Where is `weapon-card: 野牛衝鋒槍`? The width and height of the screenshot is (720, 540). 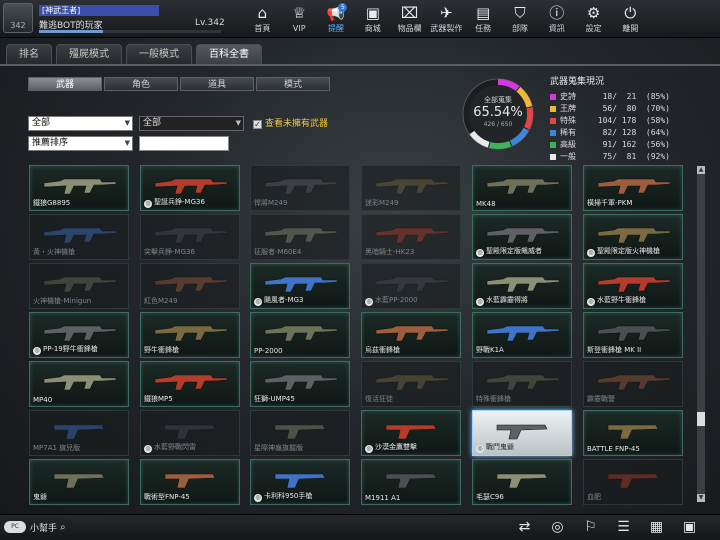
weapon-card: 野牛衝鋒槍 is located at coordinates (190, 335).